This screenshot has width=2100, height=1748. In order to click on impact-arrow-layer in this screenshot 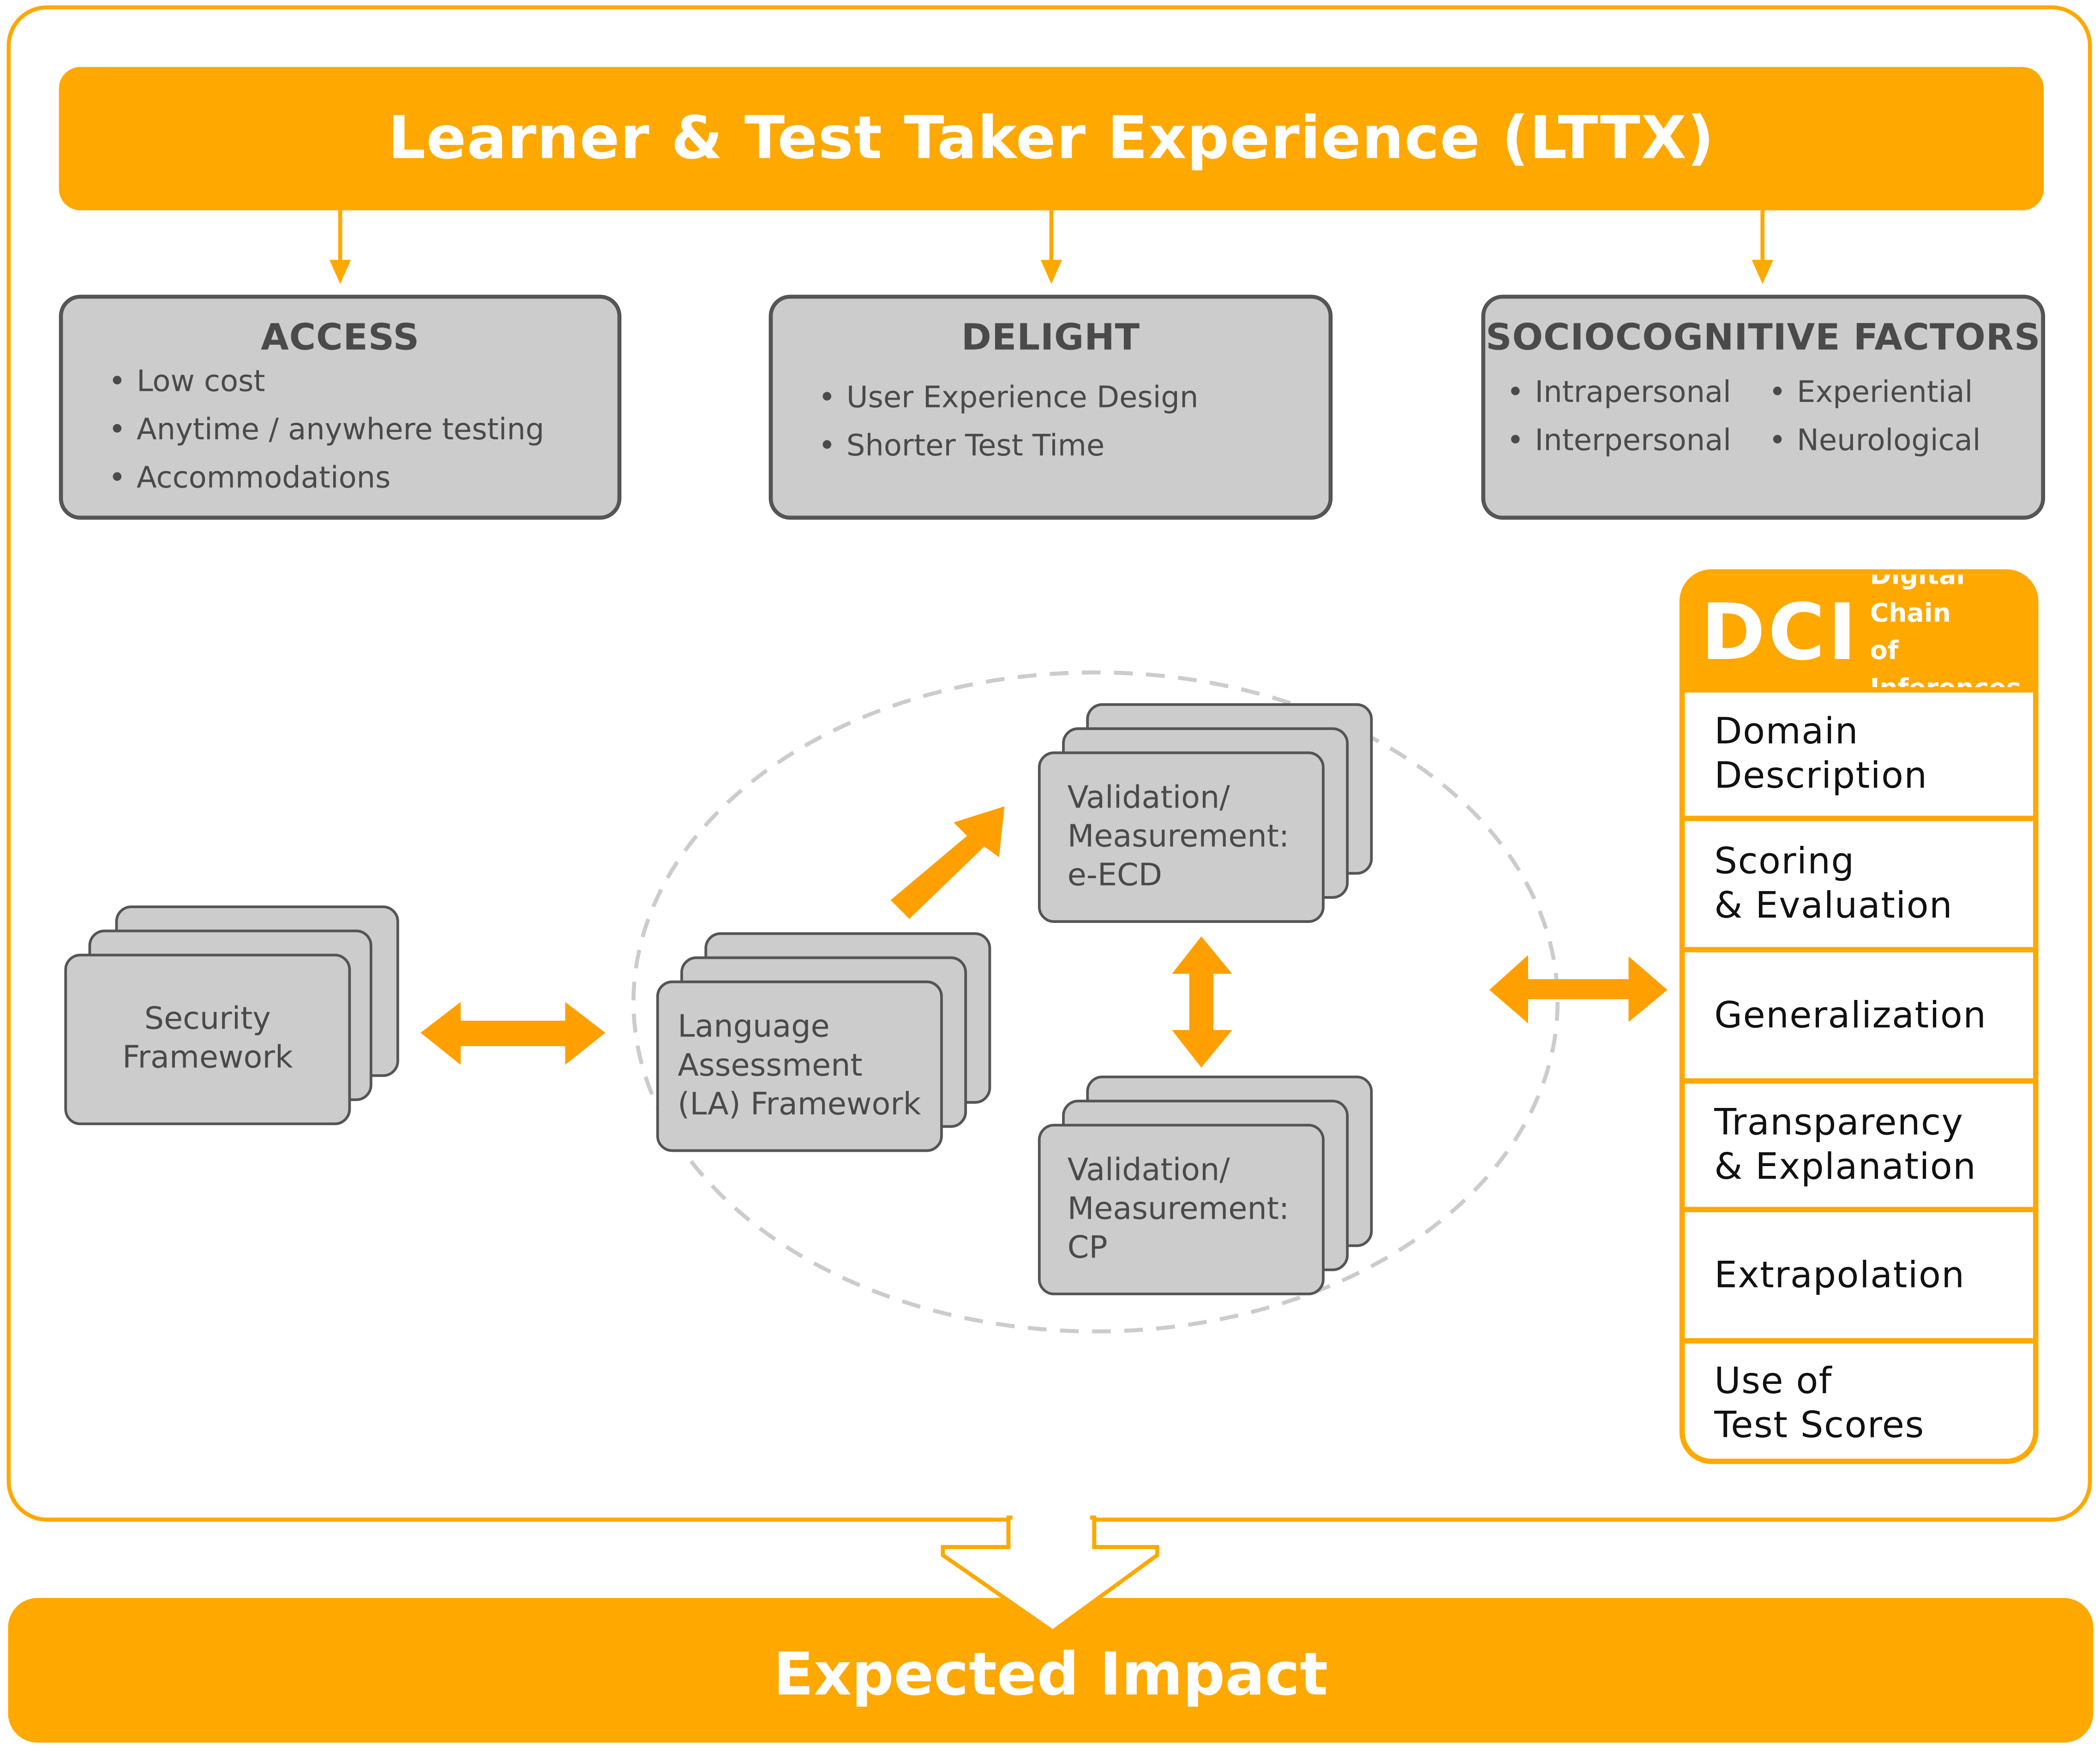, I will do `click(1050, 1572)`.